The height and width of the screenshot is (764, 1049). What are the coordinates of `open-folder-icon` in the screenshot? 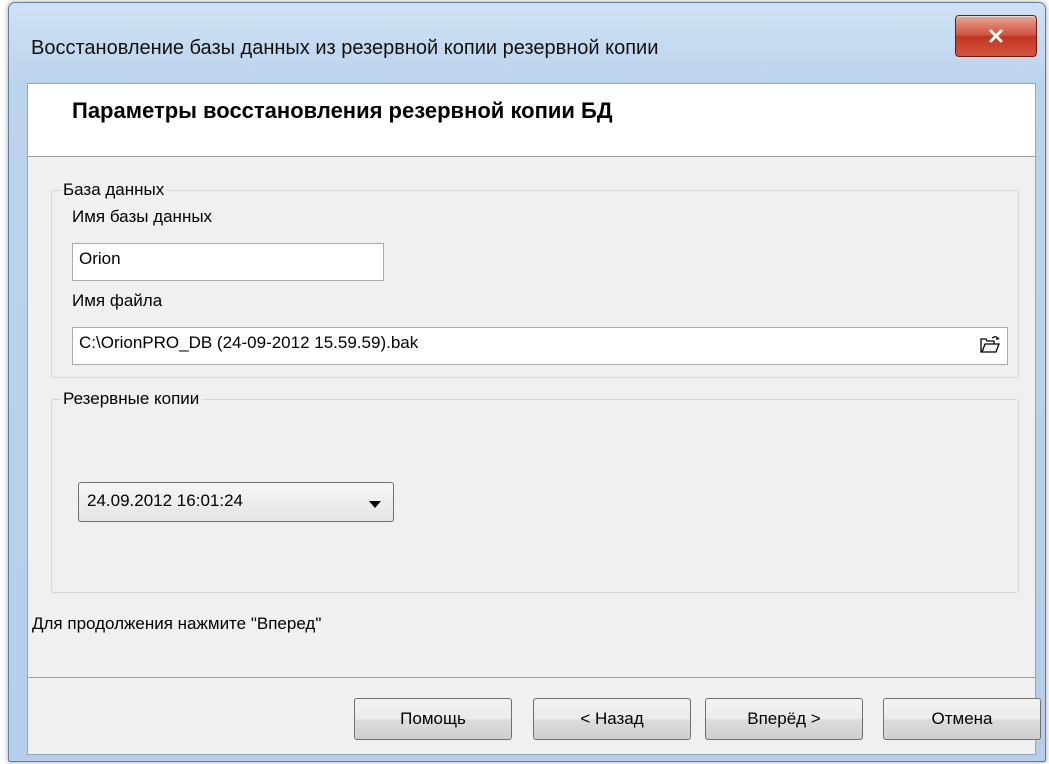 It's located at (990, 345).